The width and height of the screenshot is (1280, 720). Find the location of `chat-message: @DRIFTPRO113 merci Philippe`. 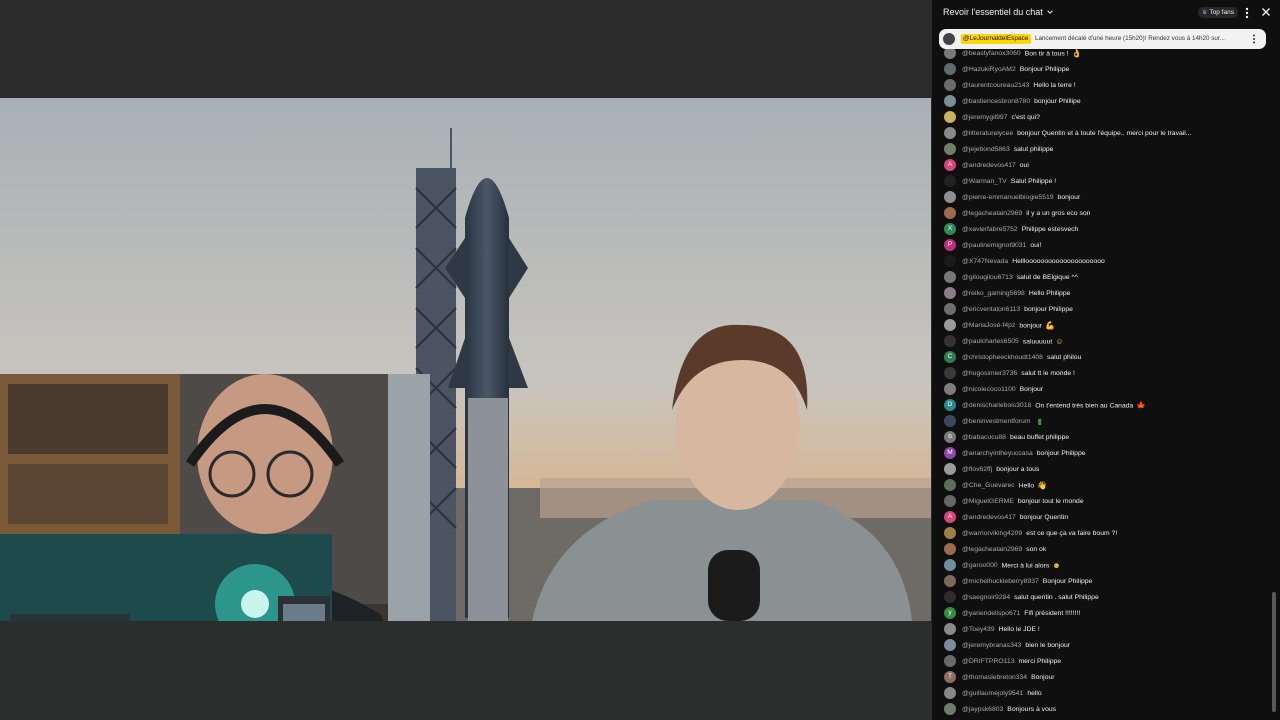

chat-message: @DRIFTPRO113 merci Philippe is located at coordinates (1102, 661).